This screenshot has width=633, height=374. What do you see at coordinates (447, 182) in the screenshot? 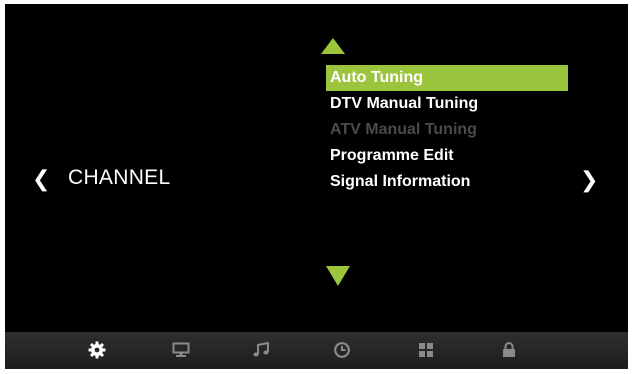
I see `menu-item-signal-information: Signal Information` at bounding box center [447, 182].